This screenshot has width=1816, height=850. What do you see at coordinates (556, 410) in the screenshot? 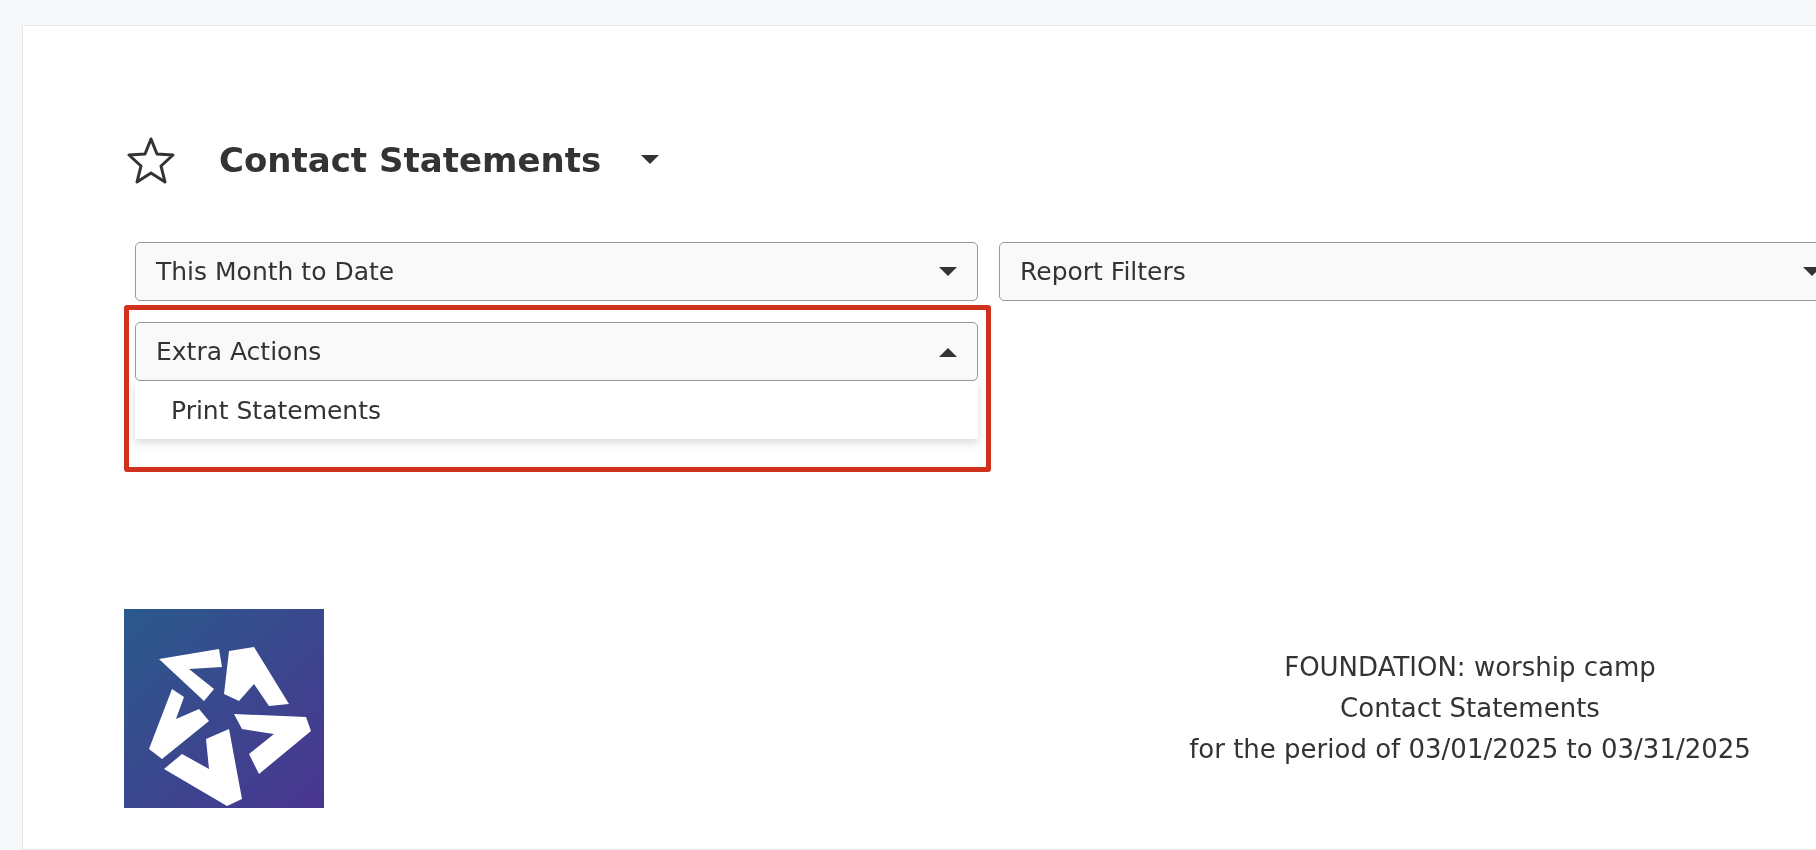
I see `menu-item: Print Statements` at bounding box center [556, 410].